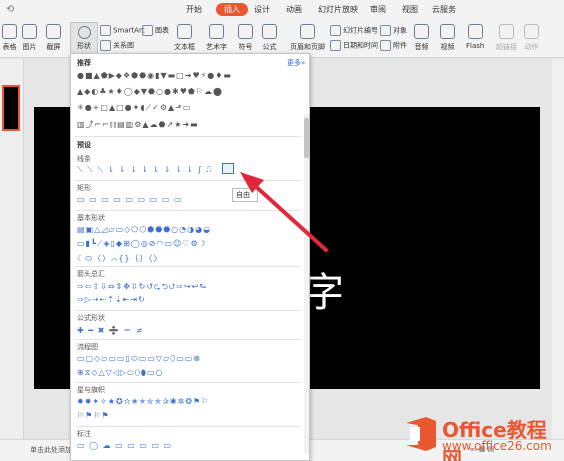 This screenshot has height=461, width=564. What do you see at coordinates (245, 195) in the screenshot?
I see `freeform-tooltip: 自由` at bounding box center [245, 195].